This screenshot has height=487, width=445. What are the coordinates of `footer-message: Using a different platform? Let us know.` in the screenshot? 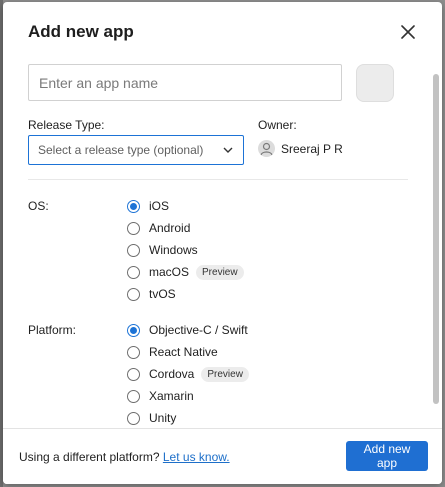 It's located at (124, 457).